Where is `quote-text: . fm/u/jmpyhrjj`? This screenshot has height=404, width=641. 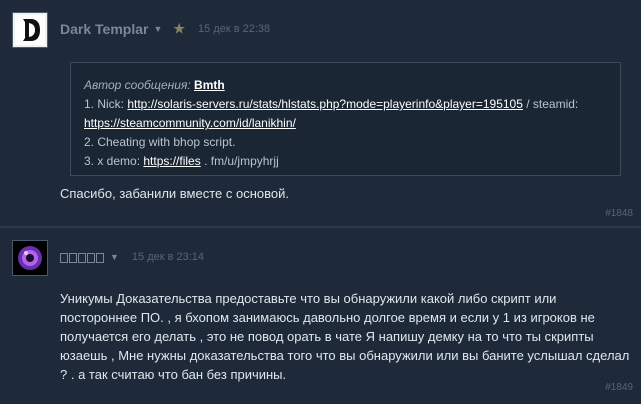 quote-text: . fm/u/jmpyhrjj is located at coordinates (239, 161).